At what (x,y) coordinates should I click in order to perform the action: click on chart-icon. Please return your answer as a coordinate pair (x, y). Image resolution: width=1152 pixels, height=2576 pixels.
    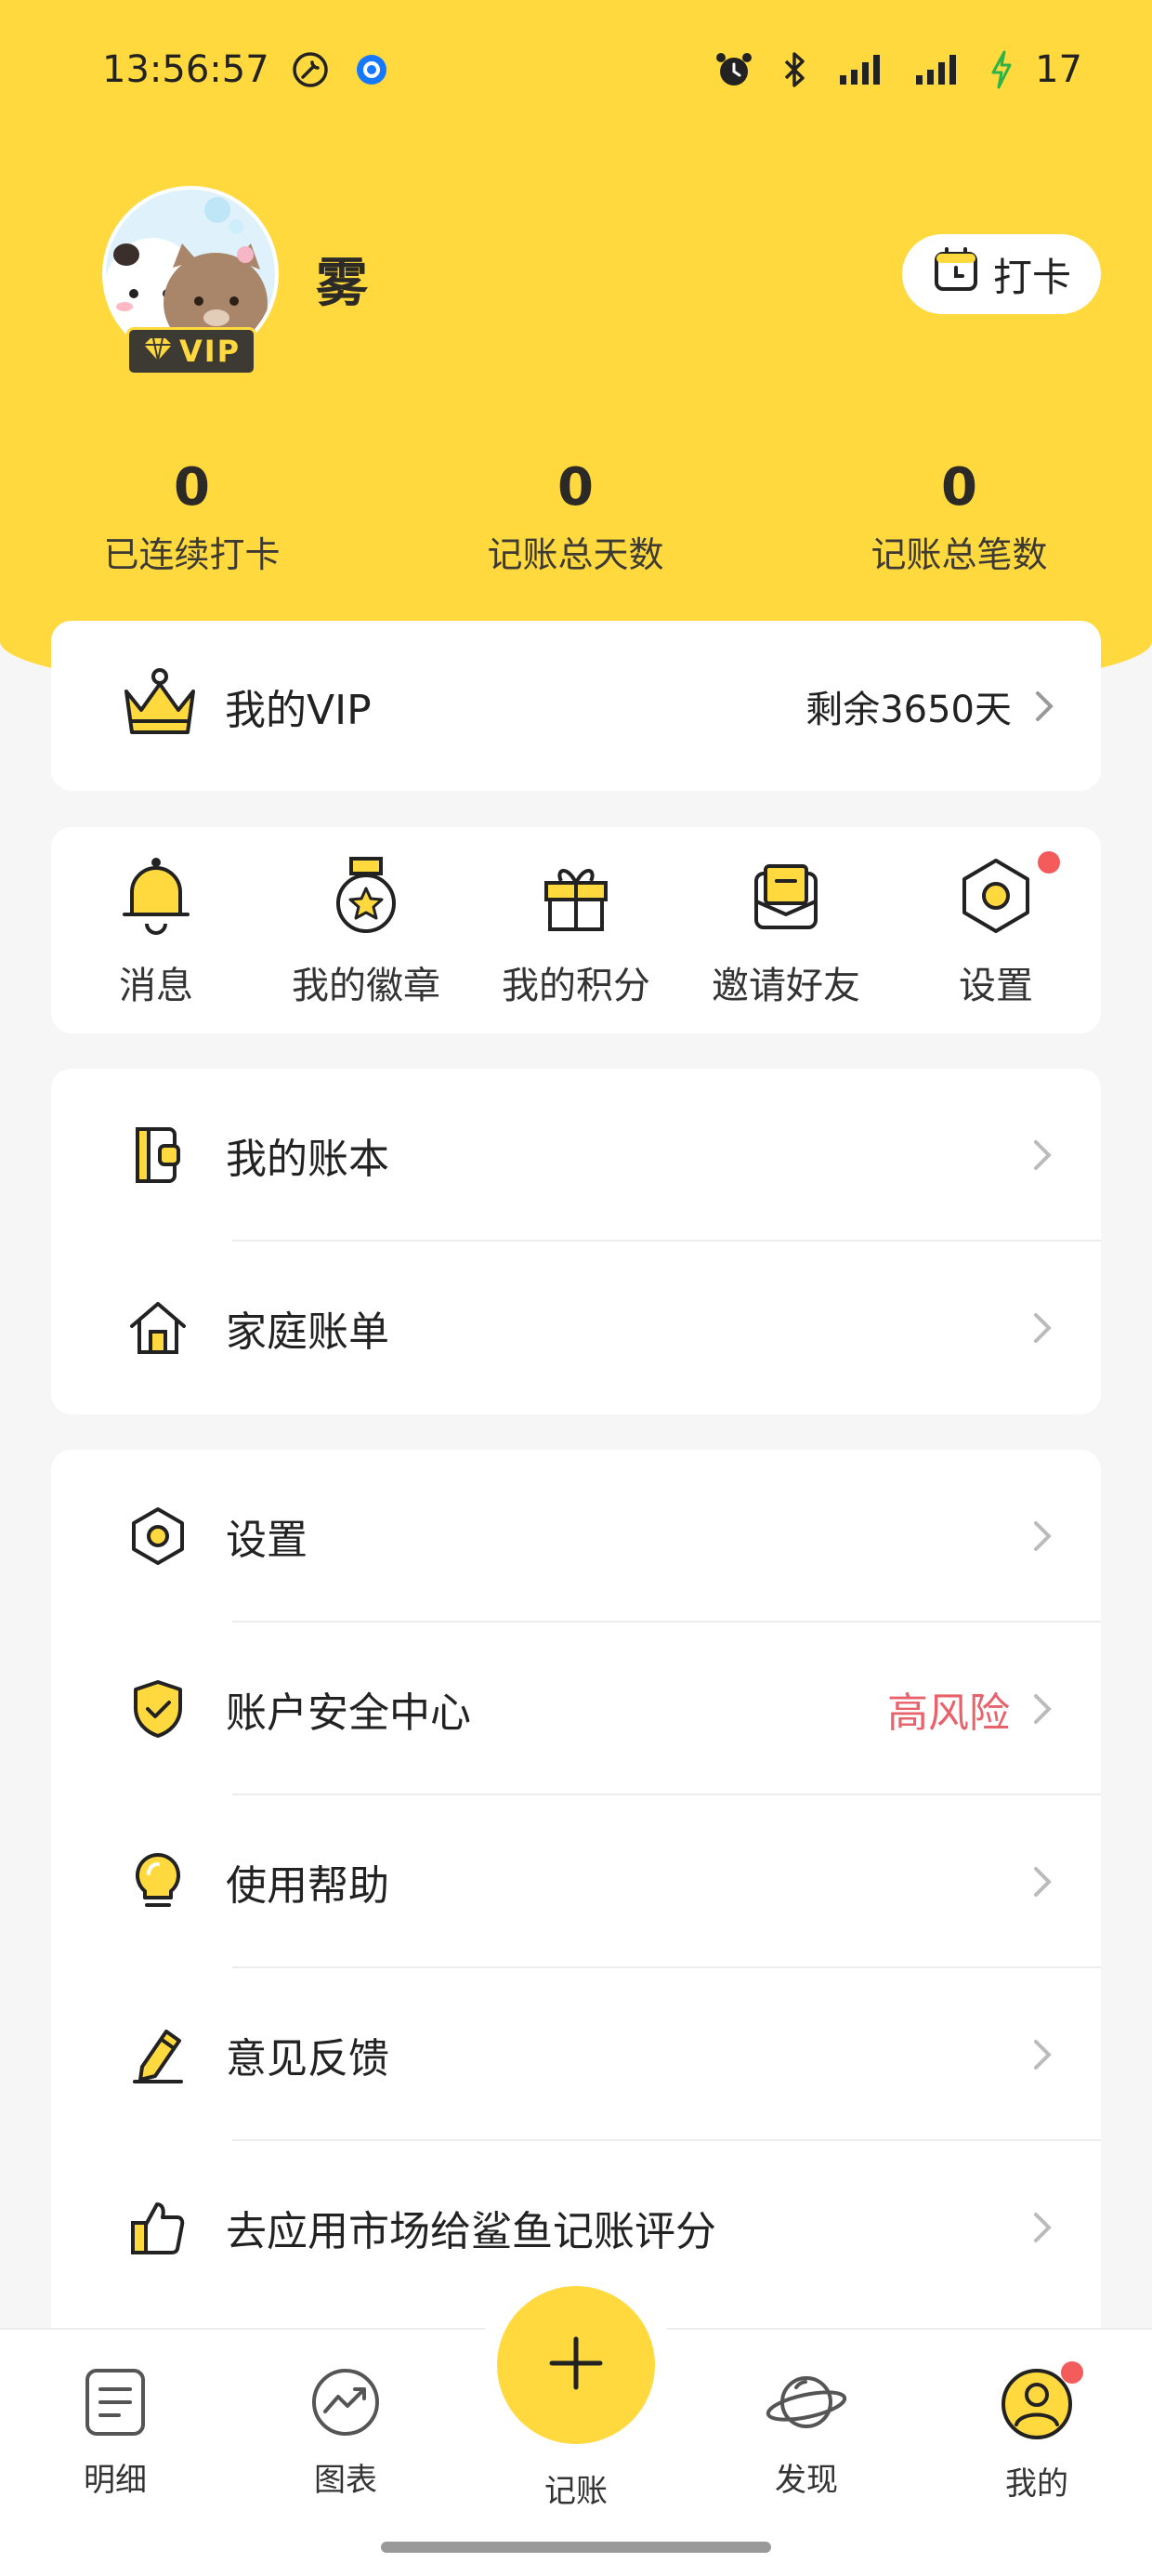
    Looking at the image, I should click on (345, 2404).